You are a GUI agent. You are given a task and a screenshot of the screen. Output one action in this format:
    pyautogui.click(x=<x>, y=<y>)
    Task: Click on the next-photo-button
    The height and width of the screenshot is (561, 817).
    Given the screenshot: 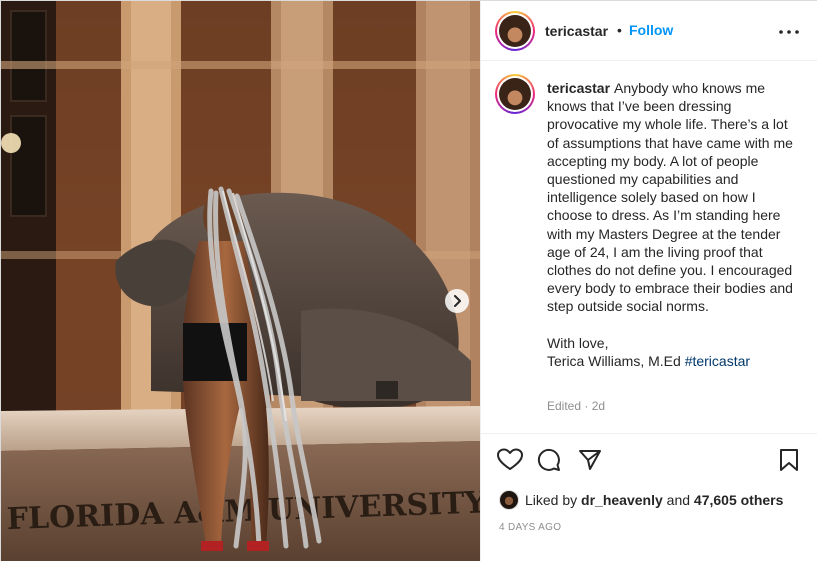 What is the action you would take?
    pyautogui.click(x=457, y=301)
    